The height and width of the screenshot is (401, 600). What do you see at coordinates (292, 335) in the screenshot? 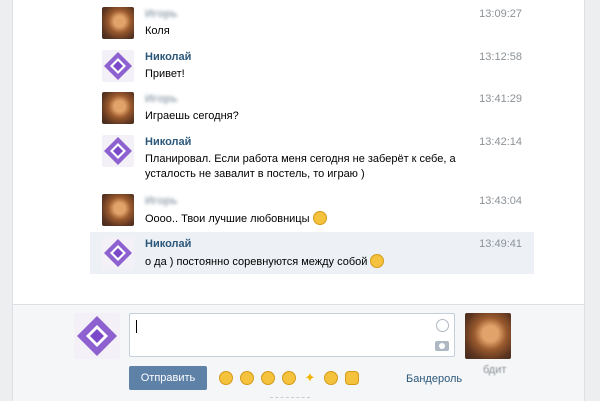
I see `message-input` at bounding box center [292, 335].